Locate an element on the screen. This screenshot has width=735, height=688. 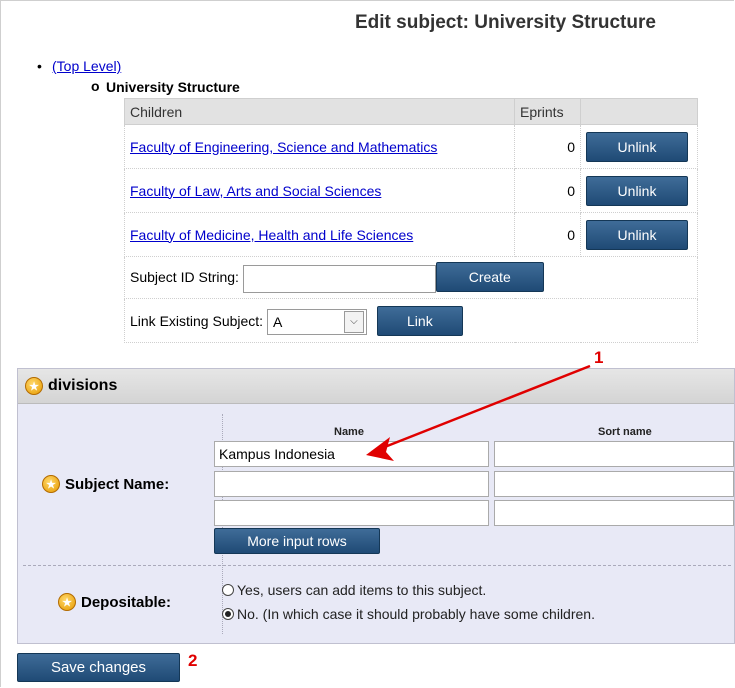
create-button: Create is located at coordinates (489, 277).